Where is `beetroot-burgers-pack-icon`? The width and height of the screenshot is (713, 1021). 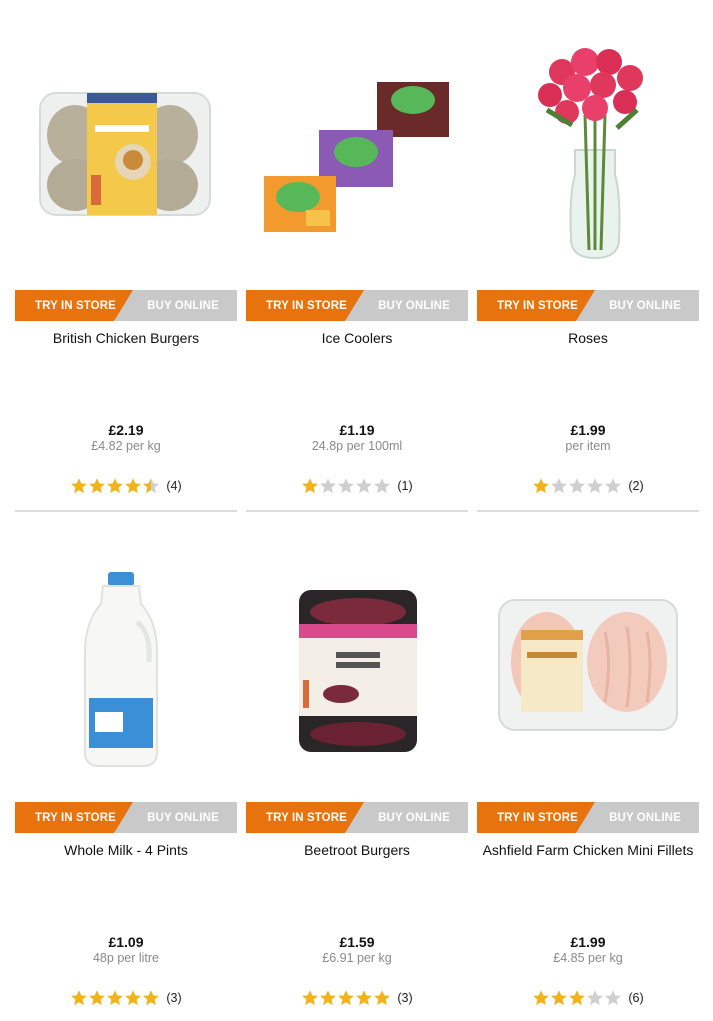 beetroot-burgers-pack-icon is located at coordinates (358, 671).